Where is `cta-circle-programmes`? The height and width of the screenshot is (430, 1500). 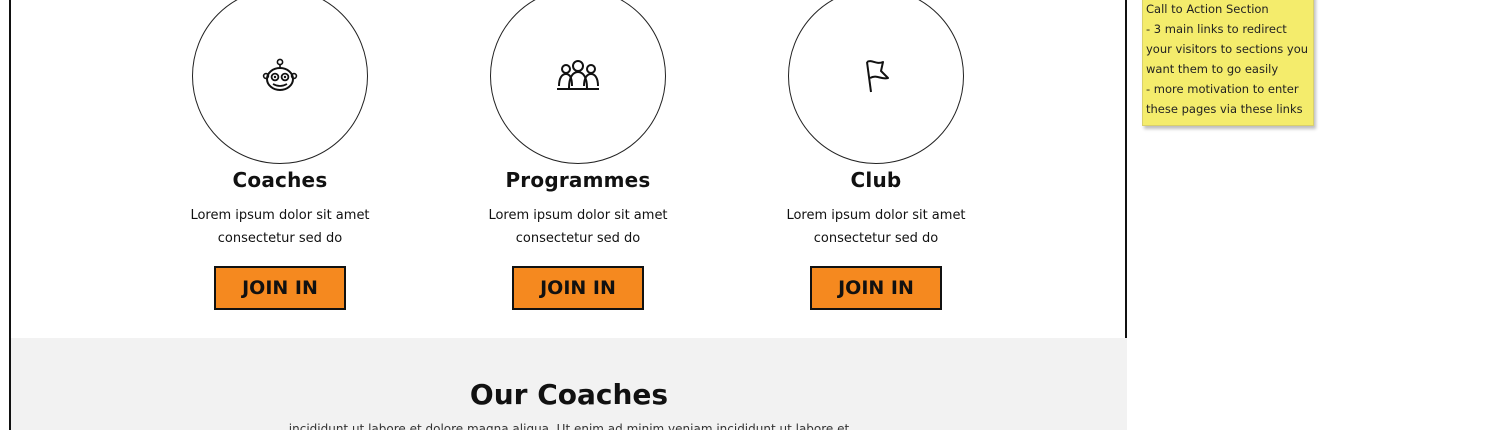
cta-circle-programmes is located at coordinates (578, 82).